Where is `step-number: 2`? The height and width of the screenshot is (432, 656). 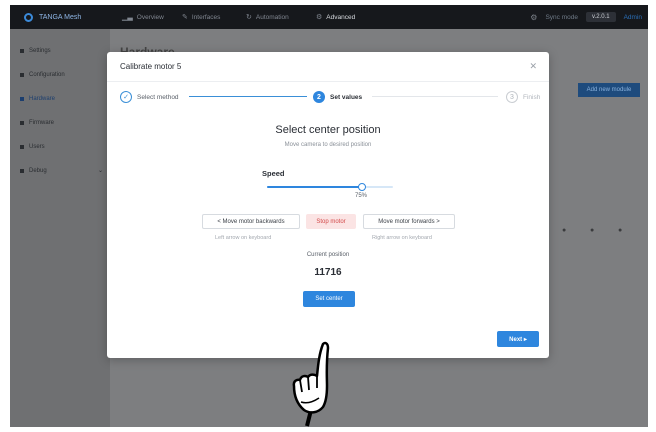
step-number: 2 is located at coordinates (319, 97).